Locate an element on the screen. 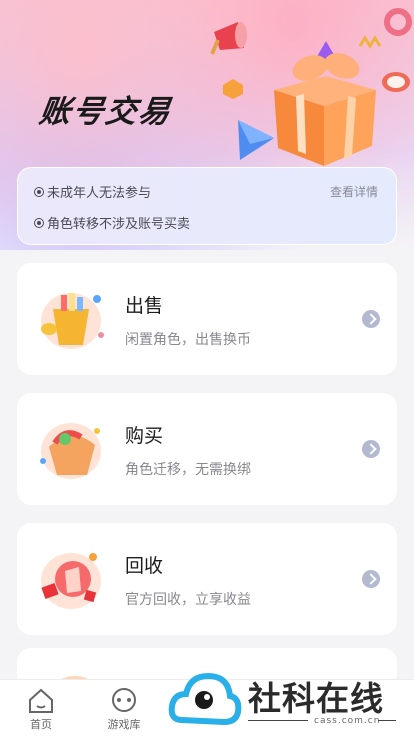  notice-panel: 未成年人无法参与 角色转移不涉及账号买卖 查看详情 is located at coordinates (207, 206).